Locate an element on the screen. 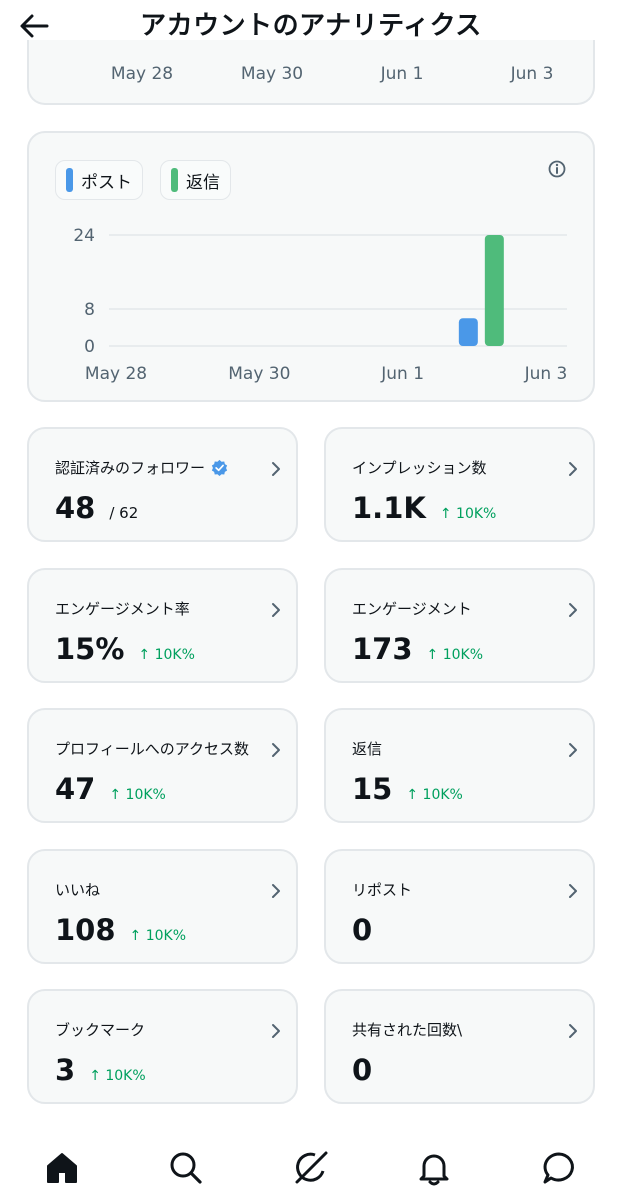  bar-chart: 0 8 24 May 28 May 30 Jun 1 Jun 3 is located at coordinates (320, 305).